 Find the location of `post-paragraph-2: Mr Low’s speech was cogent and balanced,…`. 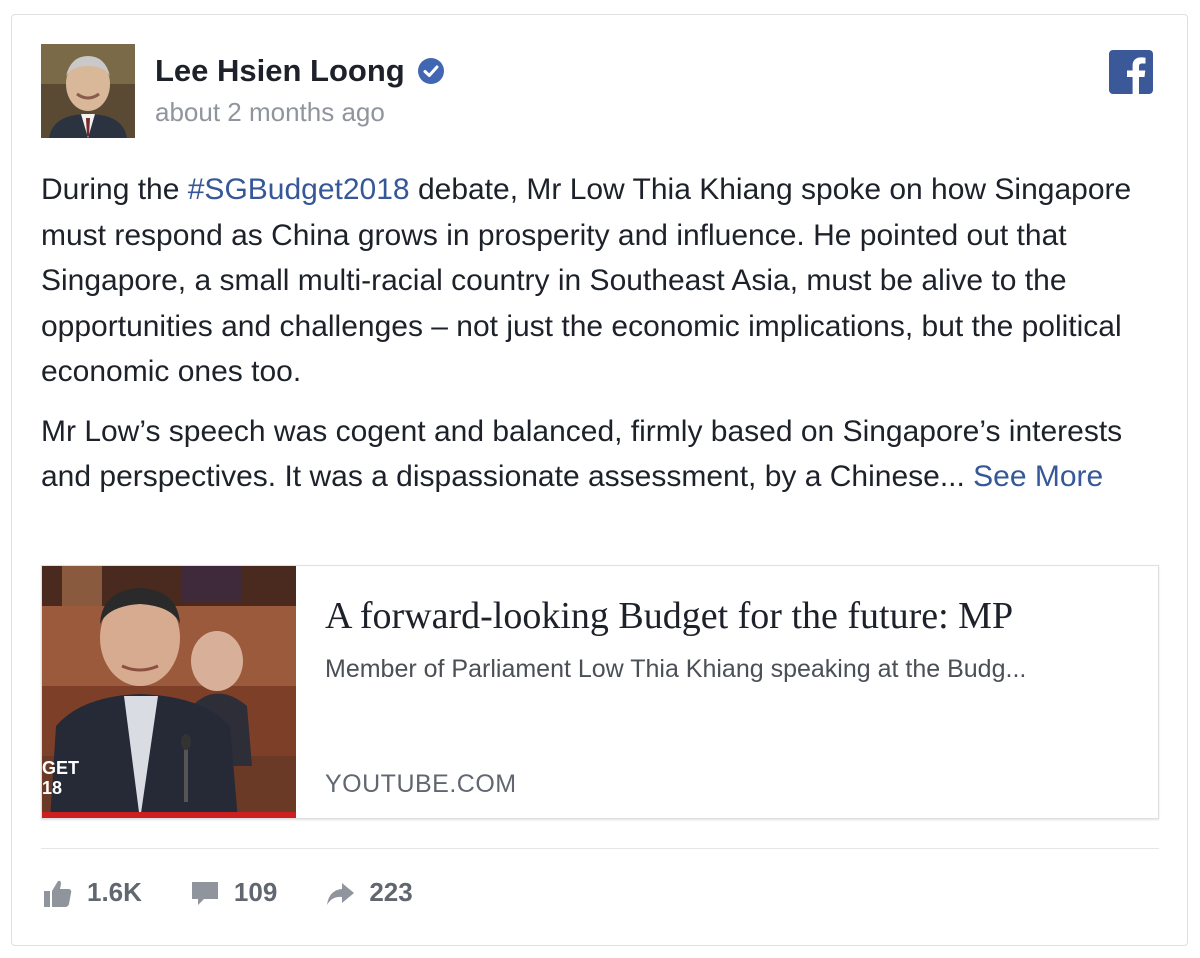

post-paragraph-2: Mr Low’s speech was cogent and balanced,… is located at coordinates (601, 454).